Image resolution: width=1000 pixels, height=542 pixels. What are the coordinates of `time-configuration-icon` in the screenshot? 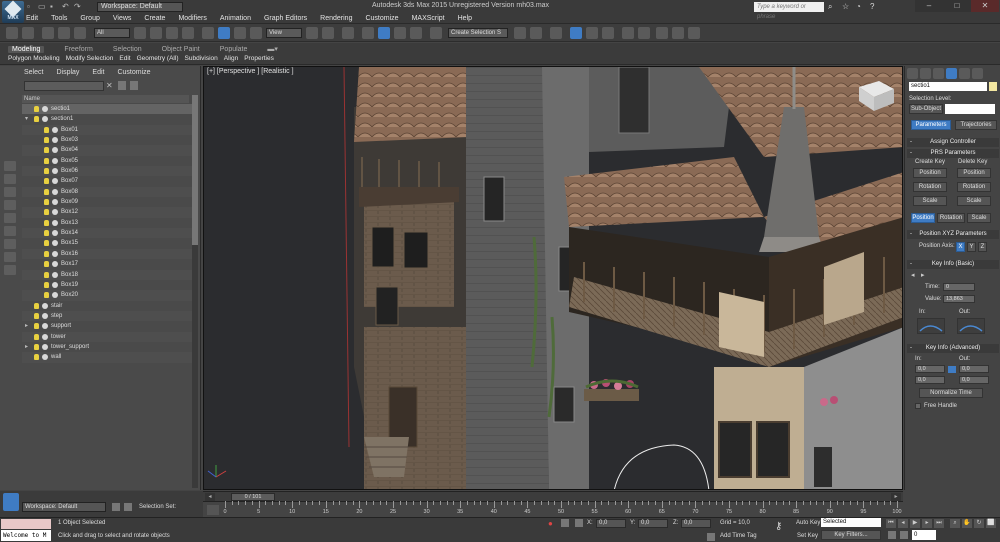 It's located at (904, 535).